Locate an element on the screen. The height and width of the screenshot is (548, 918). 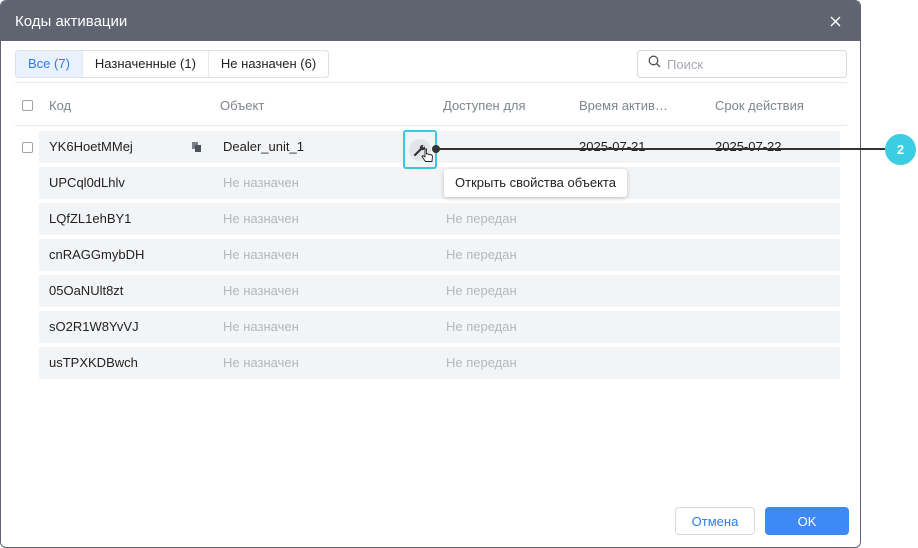
toolbar: Все (7) Назначенные (1) Не назначен (6) is located at coordinates (431, 64).